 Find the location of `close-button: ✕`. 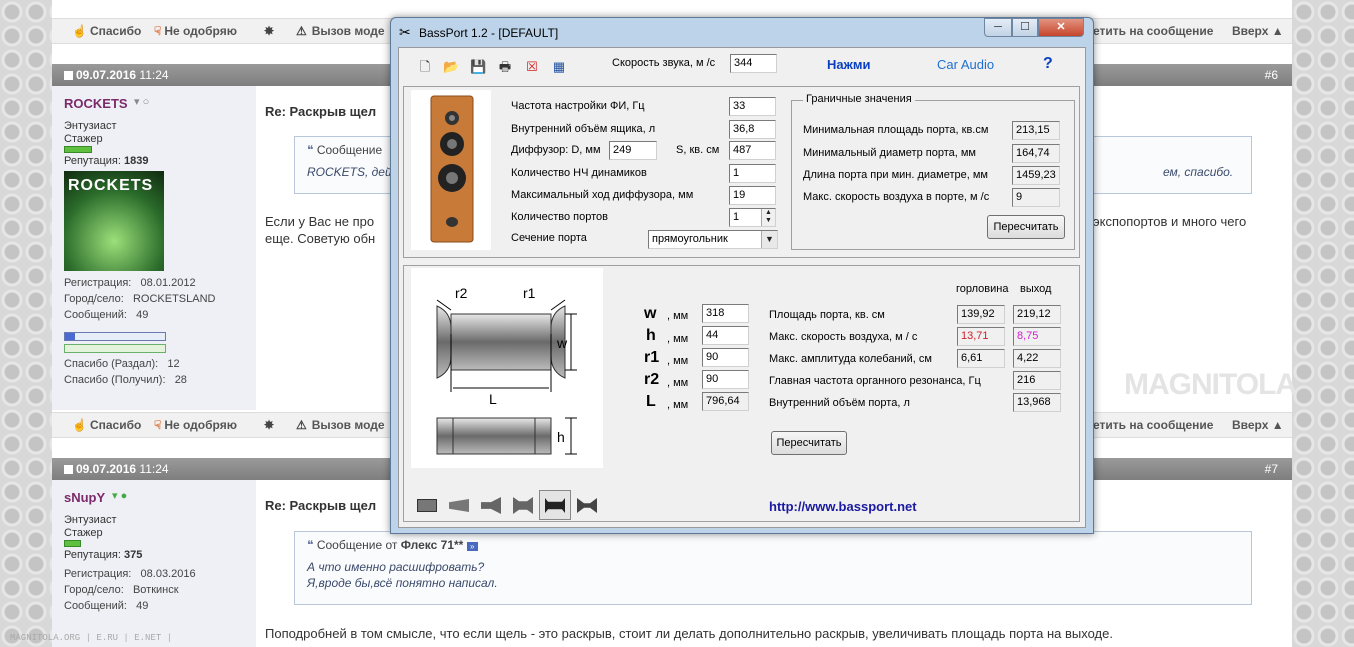

close-button: ✕ is located at coordinates (1061, 27).